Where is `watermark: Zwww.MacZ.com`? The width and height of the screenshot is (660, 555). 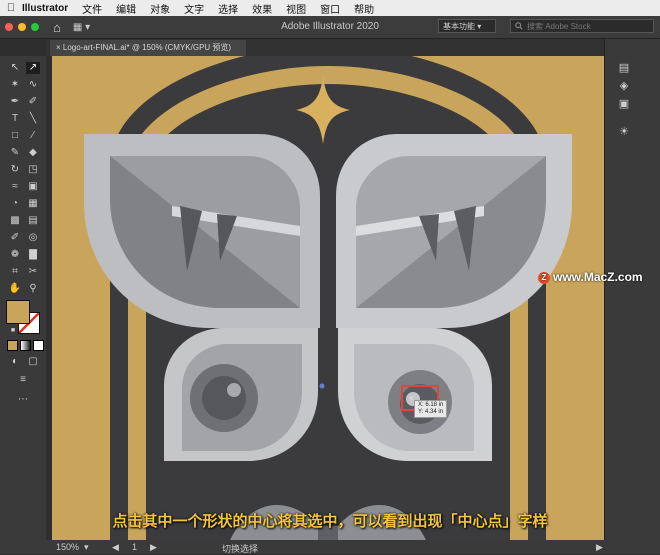 watermark: Zwww.MacZ.com is located at coordinates (590, 277).